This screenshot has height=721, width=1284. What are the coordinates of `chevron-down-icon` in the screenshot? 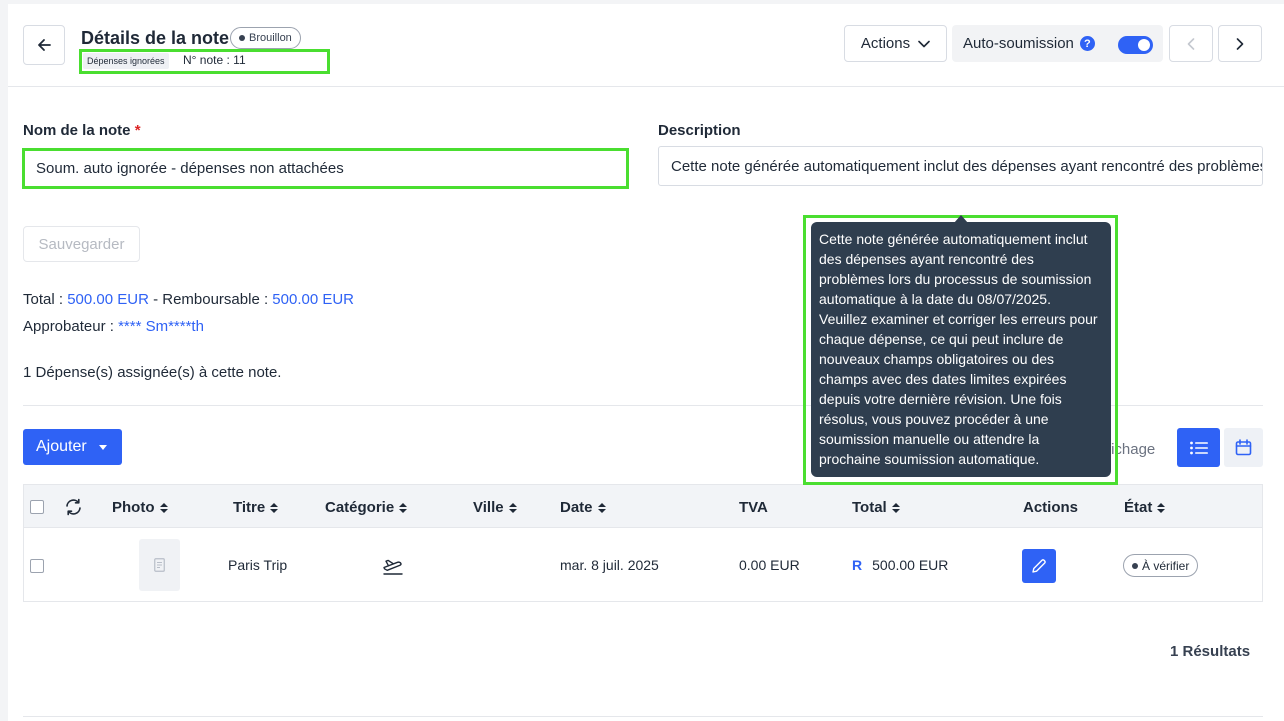 It's located at (924, 43).